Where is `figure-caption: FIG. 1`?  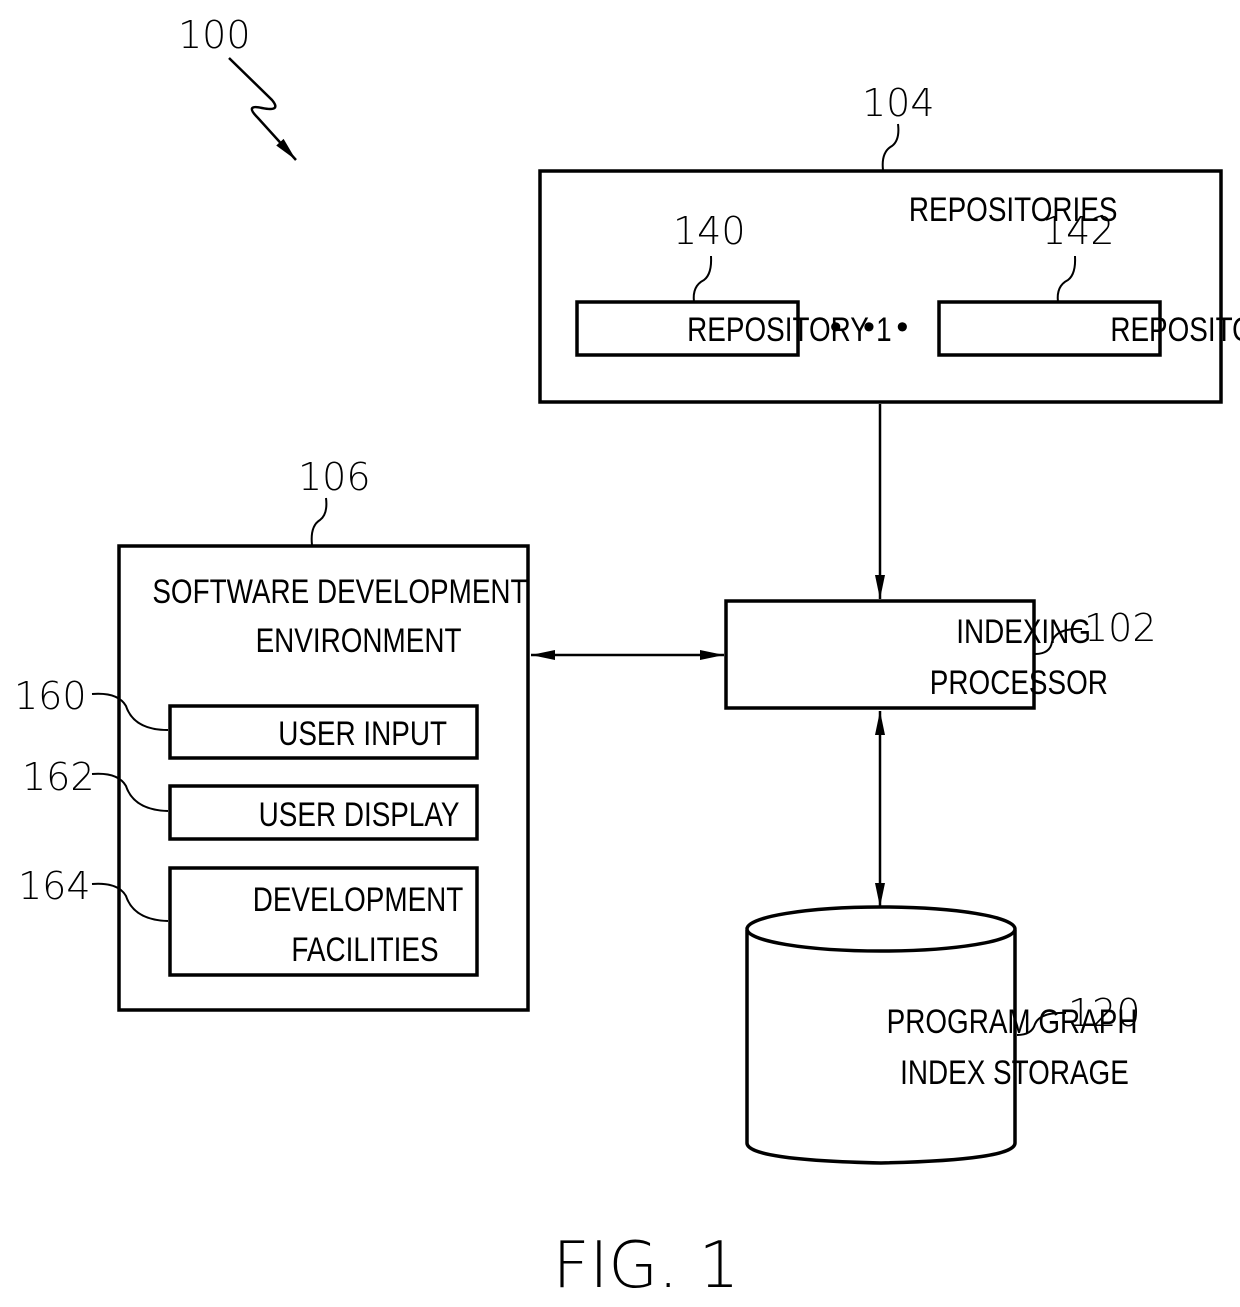
figure-caption: FIG. 1 is located at coordinates (646, 1266).